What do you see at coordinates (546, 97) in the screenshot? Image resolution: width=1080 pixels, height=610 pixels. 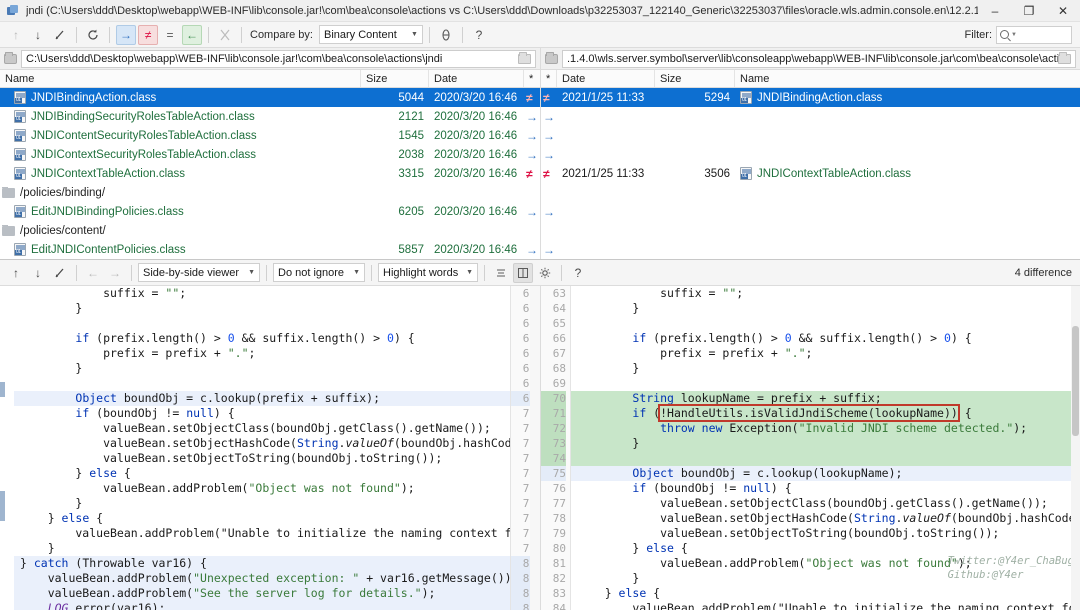 I see `diff-marker-icon: ≠` at bounding box center [546, 97].